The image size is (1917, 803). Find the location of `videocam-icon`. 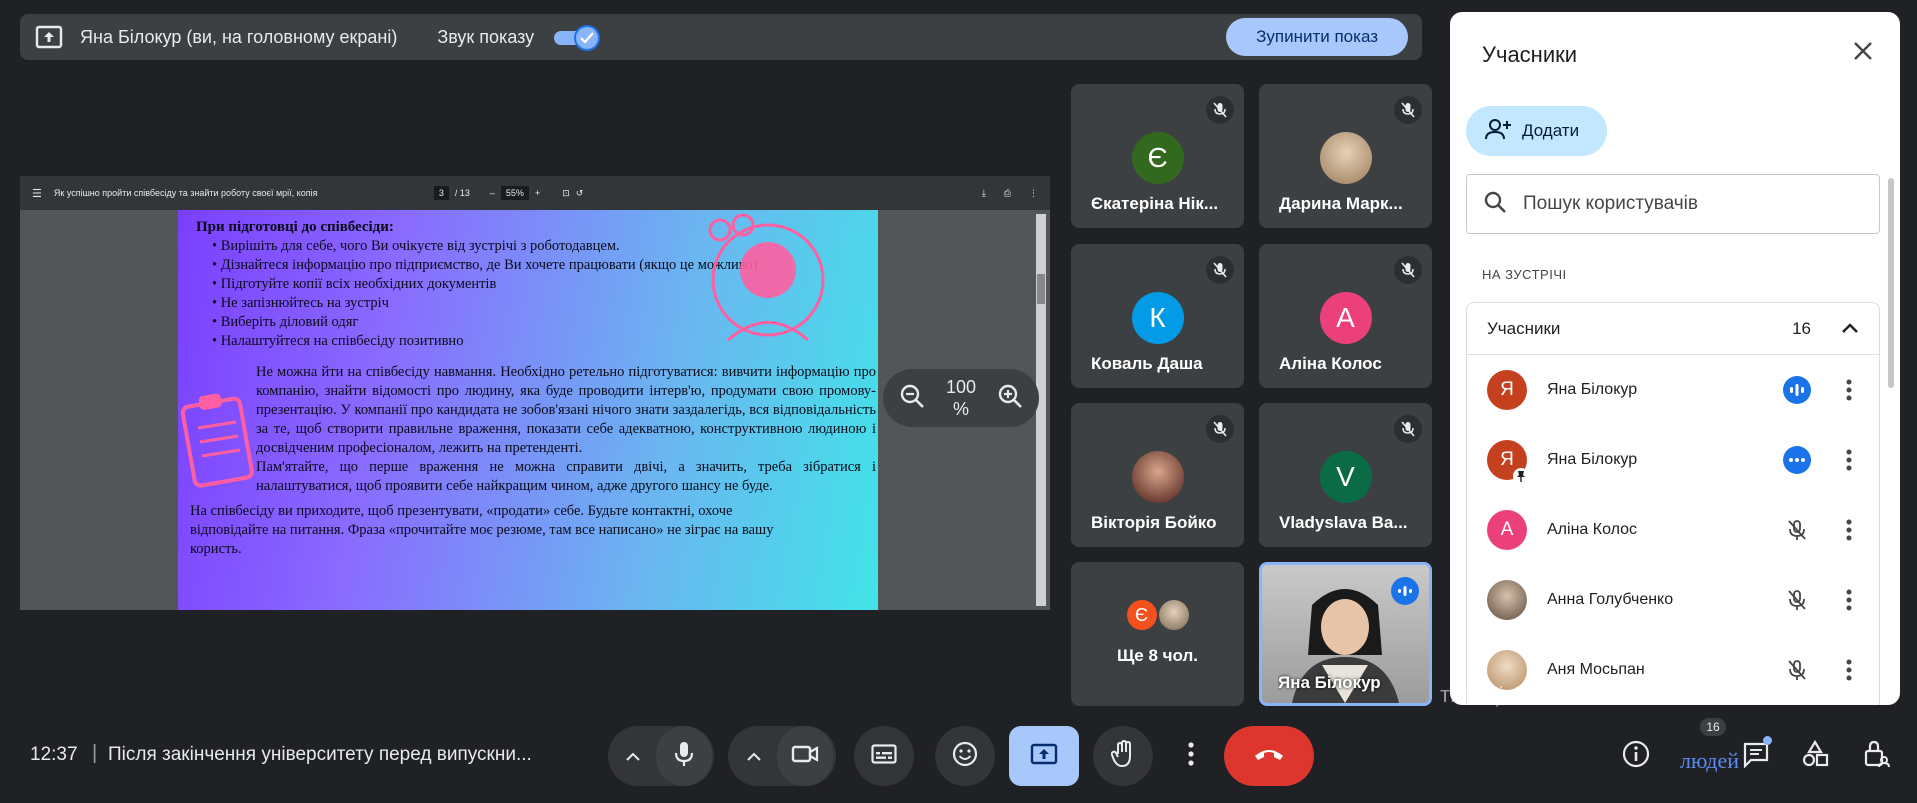

videocam-icon is located at coordinates (805, 756).